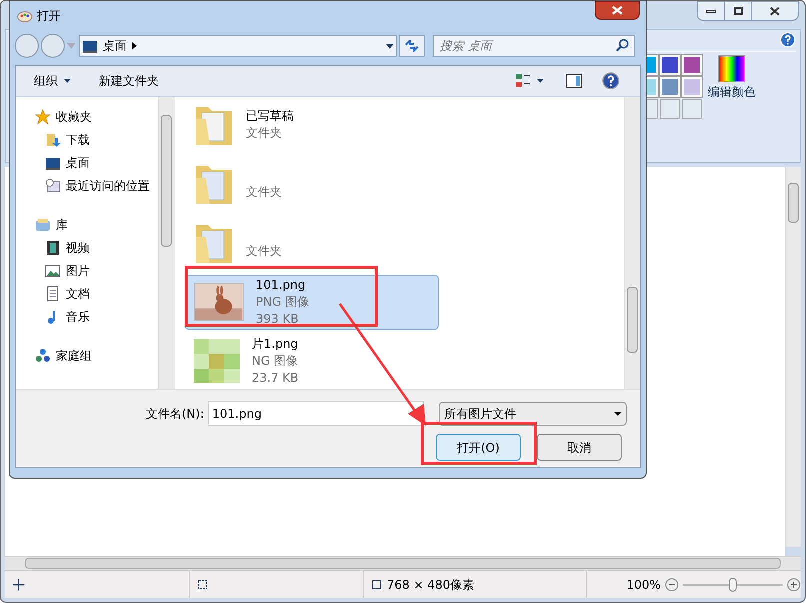  I want to click on caret-icon, so click(67, 81).